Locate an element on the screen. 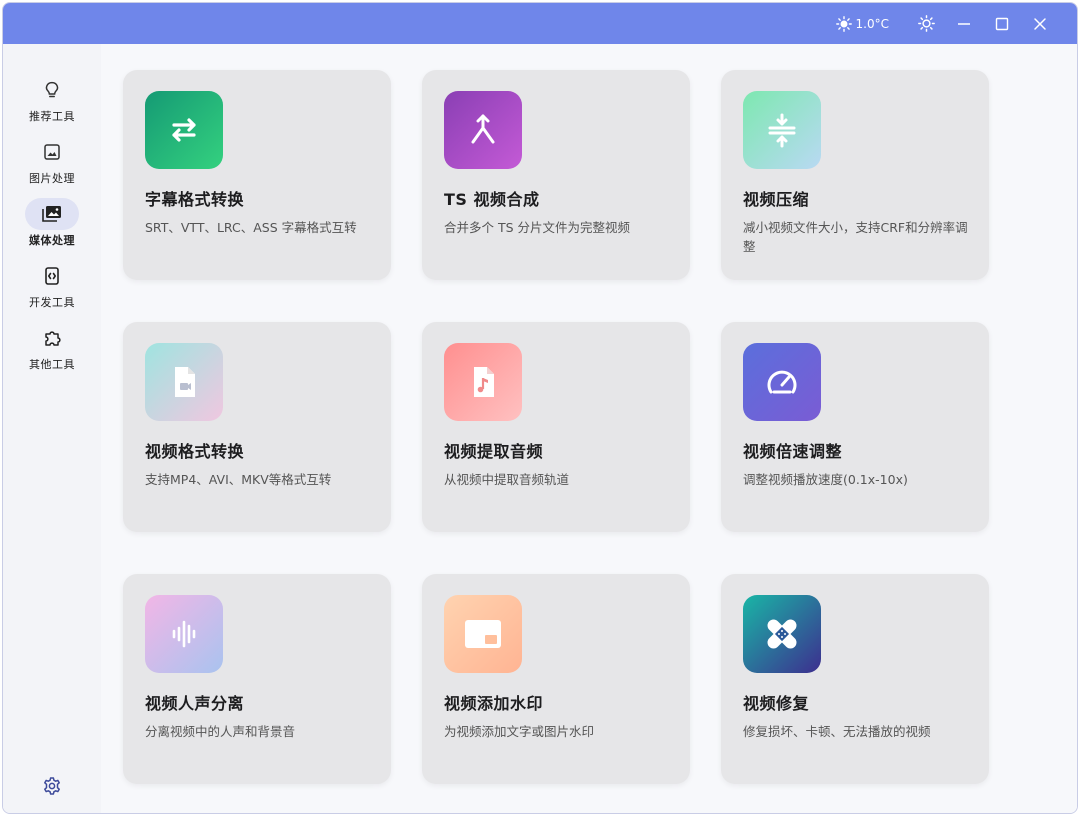 Image resolution: width=1080 pixels, height=816 pixels. sidebar-item-media: 媒体处理 is located at coordinates (52, 227).